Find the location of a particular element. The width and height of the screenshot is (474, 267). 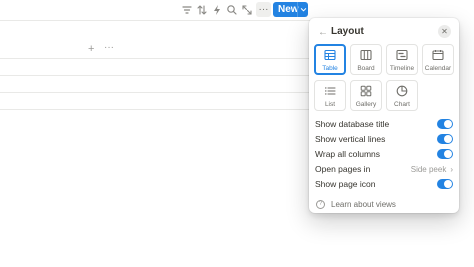

layout-tile-chart: Chart is located at coordinates (402, 95).